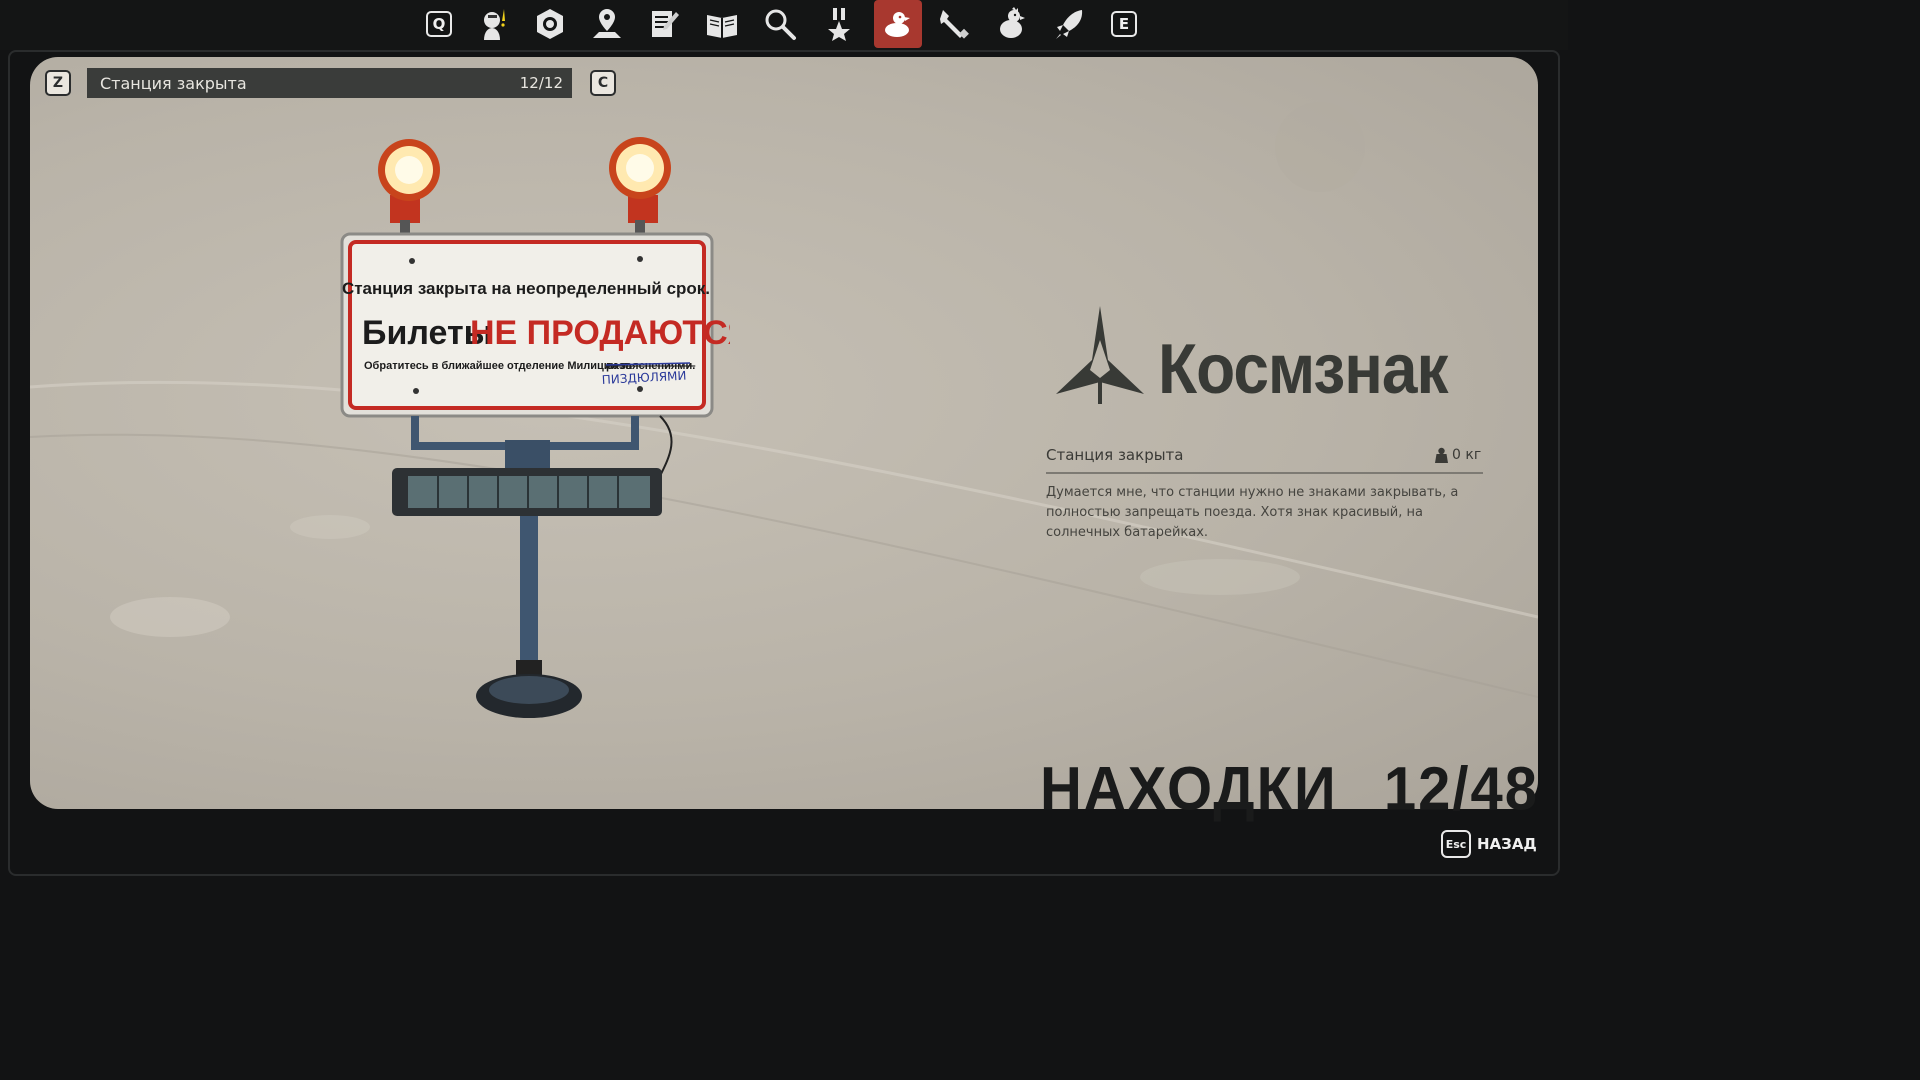  I want to click on item-counter: 12/12, so click(541, 83).